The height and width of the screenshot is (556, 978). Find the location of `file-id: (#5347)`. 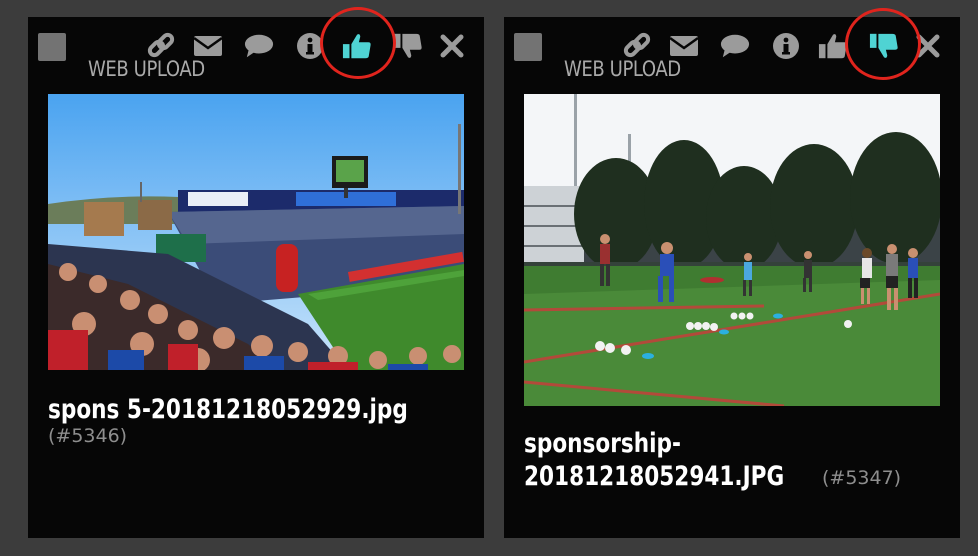

file-id: (#5347) is located at coordinates (862, 478).